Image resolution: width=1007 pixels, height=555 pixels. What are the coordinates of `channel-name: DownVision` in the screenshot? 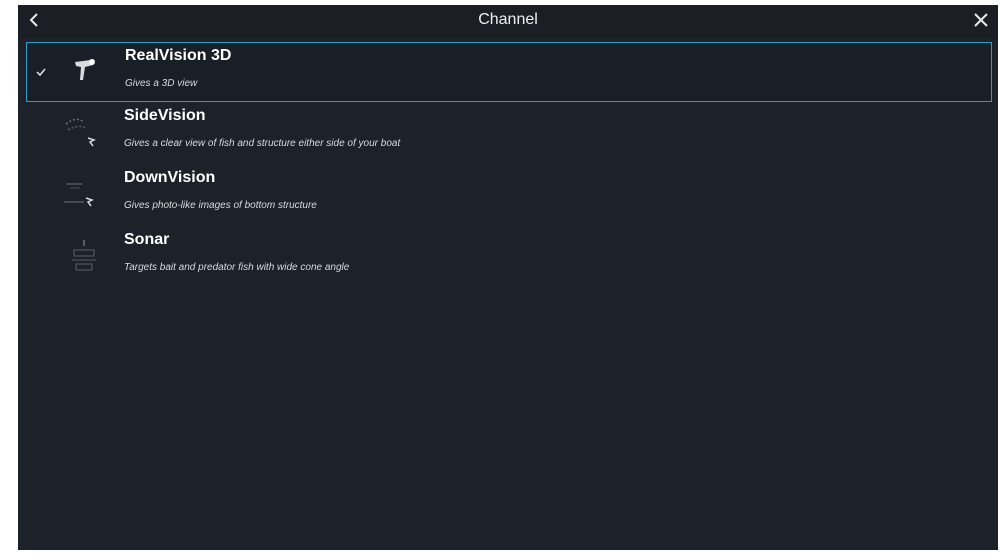 It's located at (170, 177).